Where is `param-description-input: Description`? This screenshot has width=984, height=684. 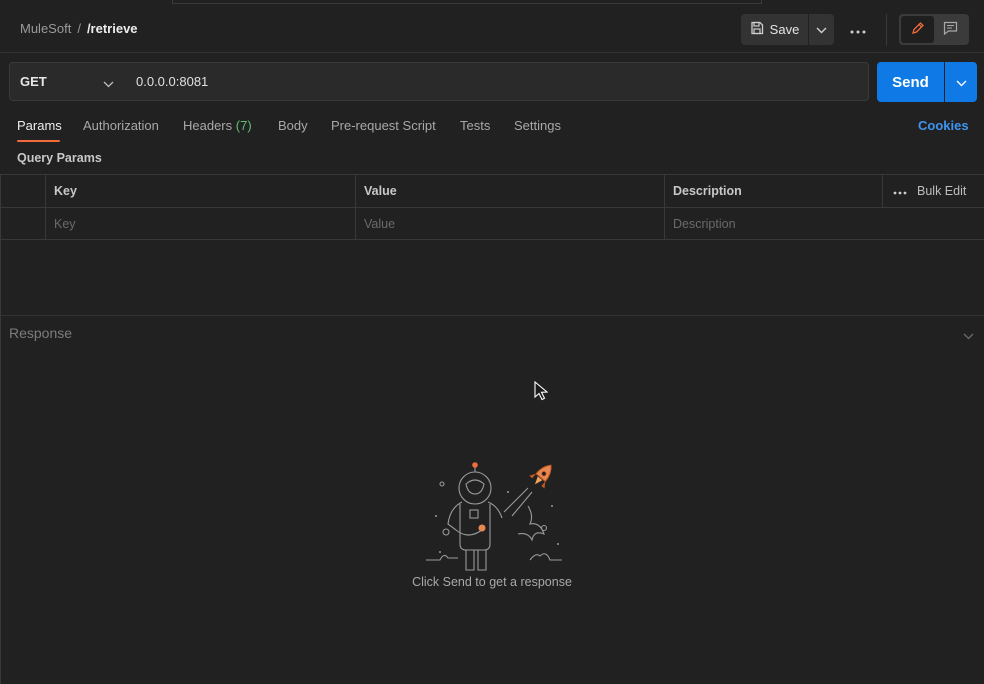
param-description-input: Description is located at coordinates (824, 224).